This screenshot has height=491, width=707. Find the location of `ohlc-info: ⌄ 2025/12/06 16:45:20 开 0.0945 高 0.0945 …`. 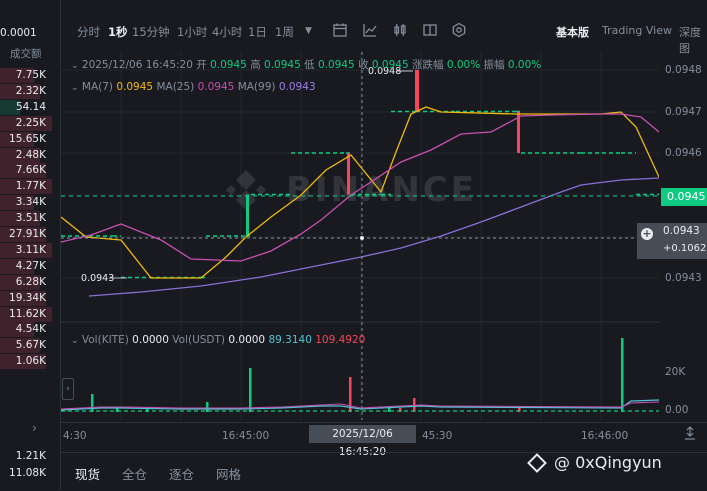

ohlc-info: ⌄ 2025/12/06 16:45:20 开 0.0945 高 0.0945 … is located at coordinates (306, 65).